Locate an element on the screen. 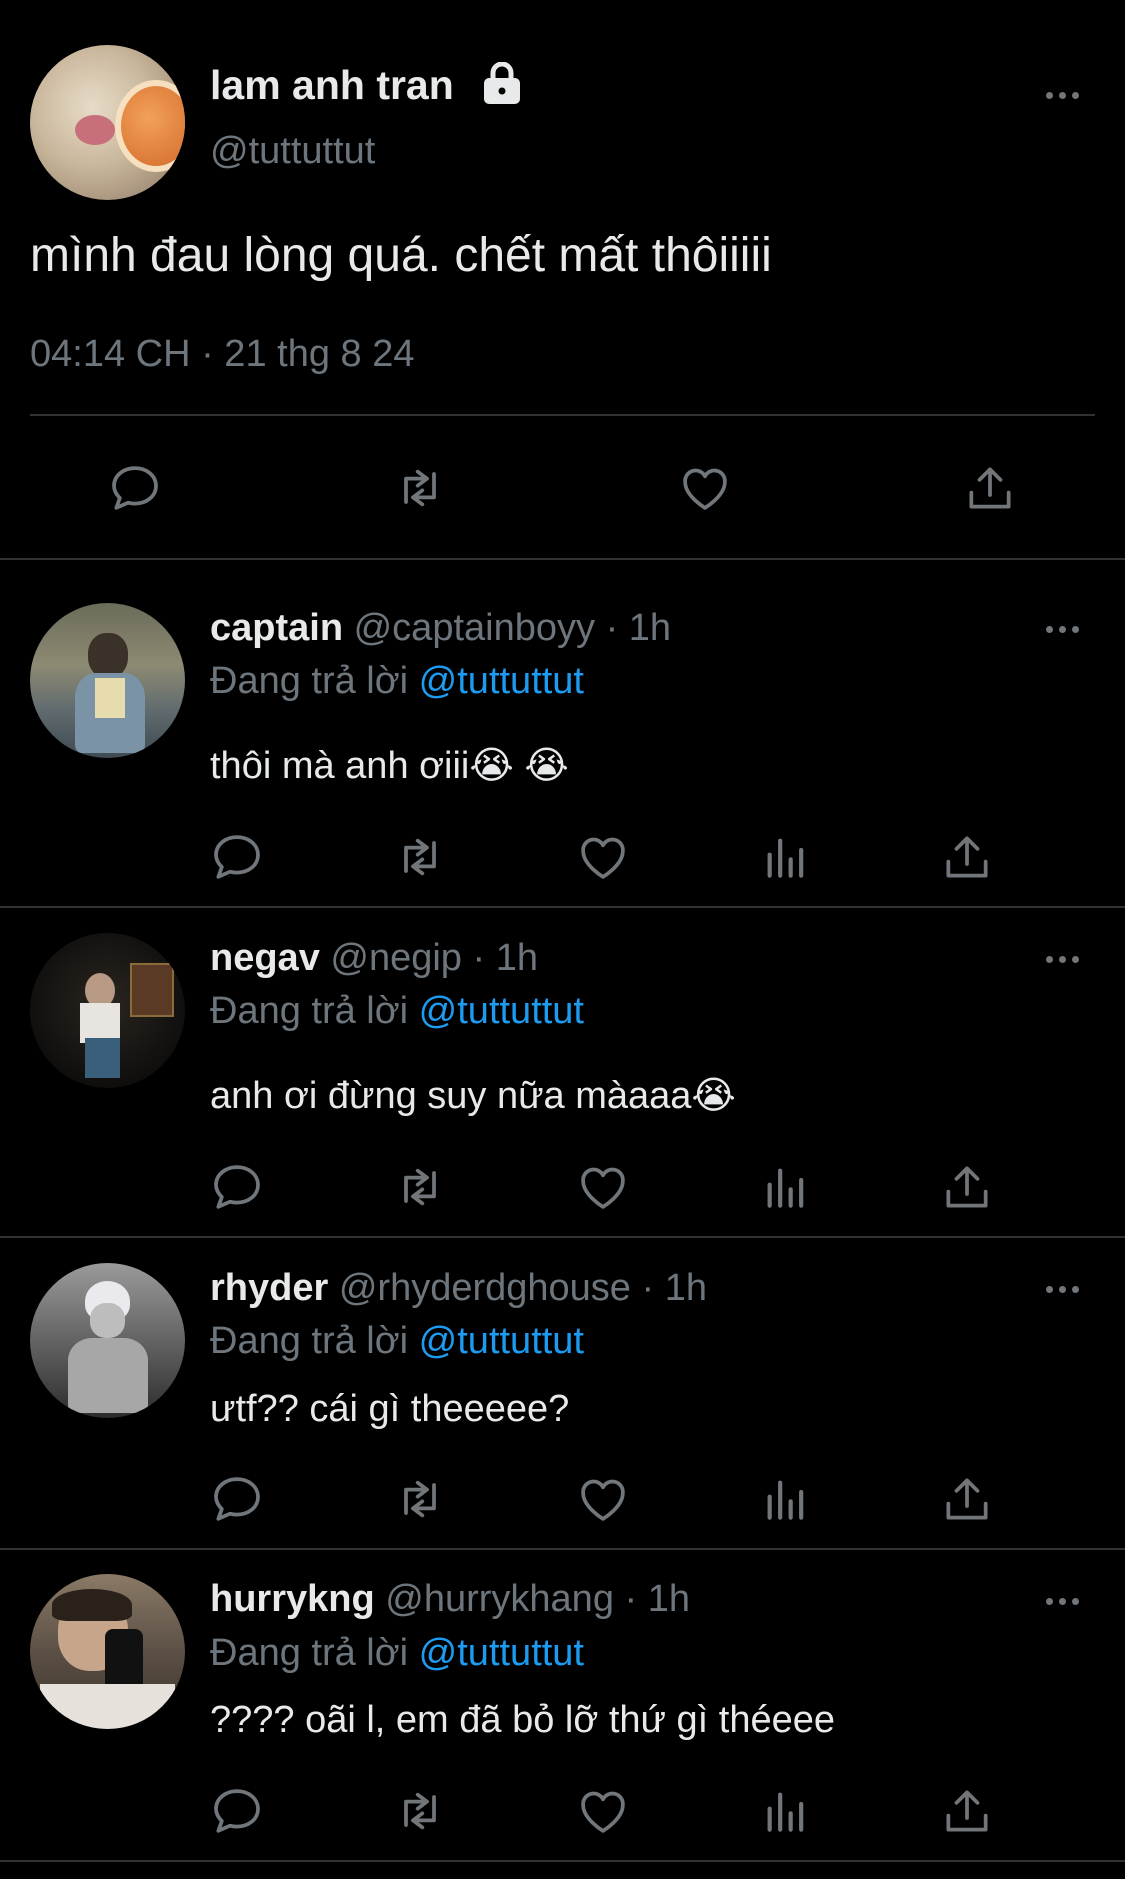  reply-header: rhyder @rhyderdghouse · 1h is located at coordinates (458, 1288).